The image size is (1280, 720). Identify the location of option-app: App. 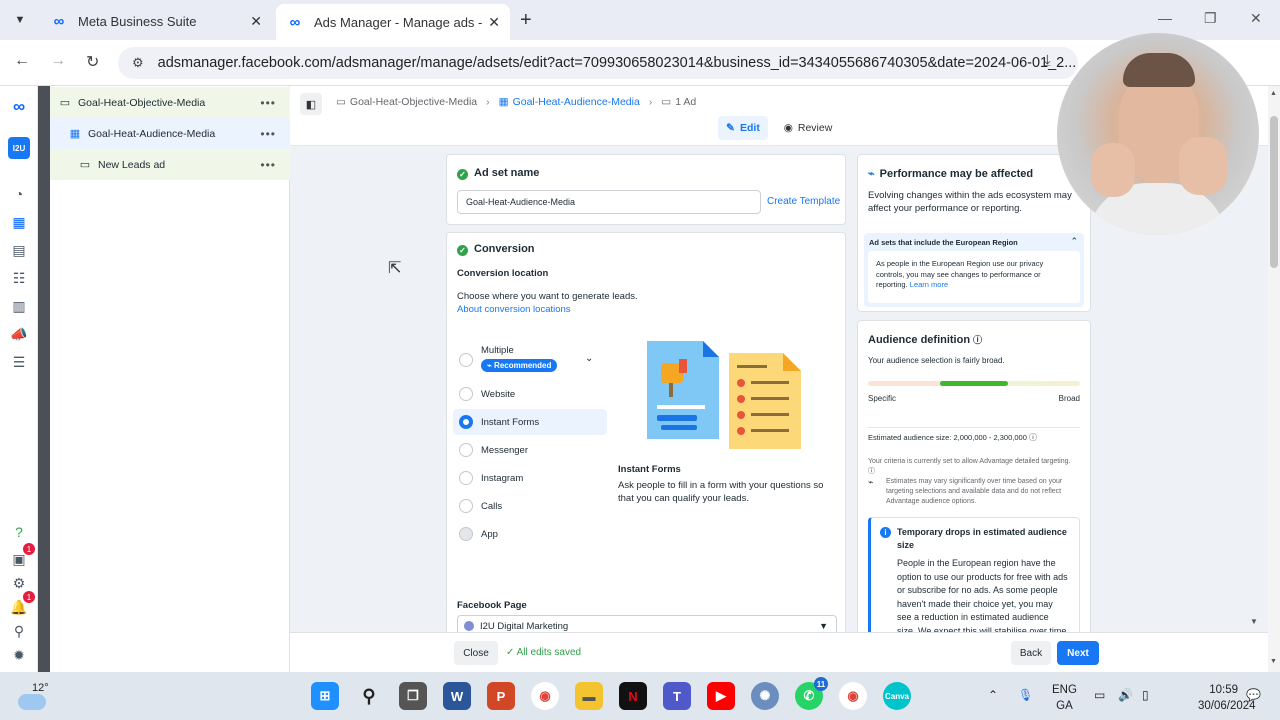
(530, 534).